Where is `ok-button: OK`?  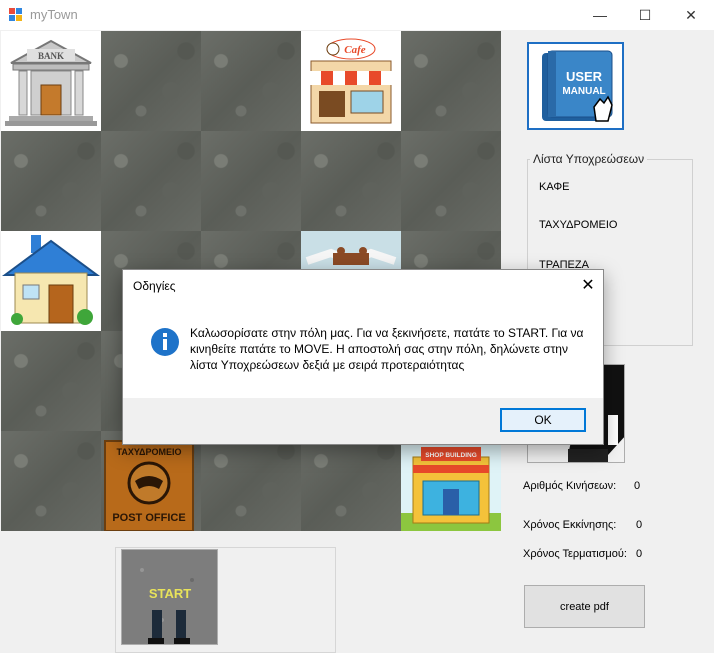 ok-button: OK is located at coordinates (543, 420).